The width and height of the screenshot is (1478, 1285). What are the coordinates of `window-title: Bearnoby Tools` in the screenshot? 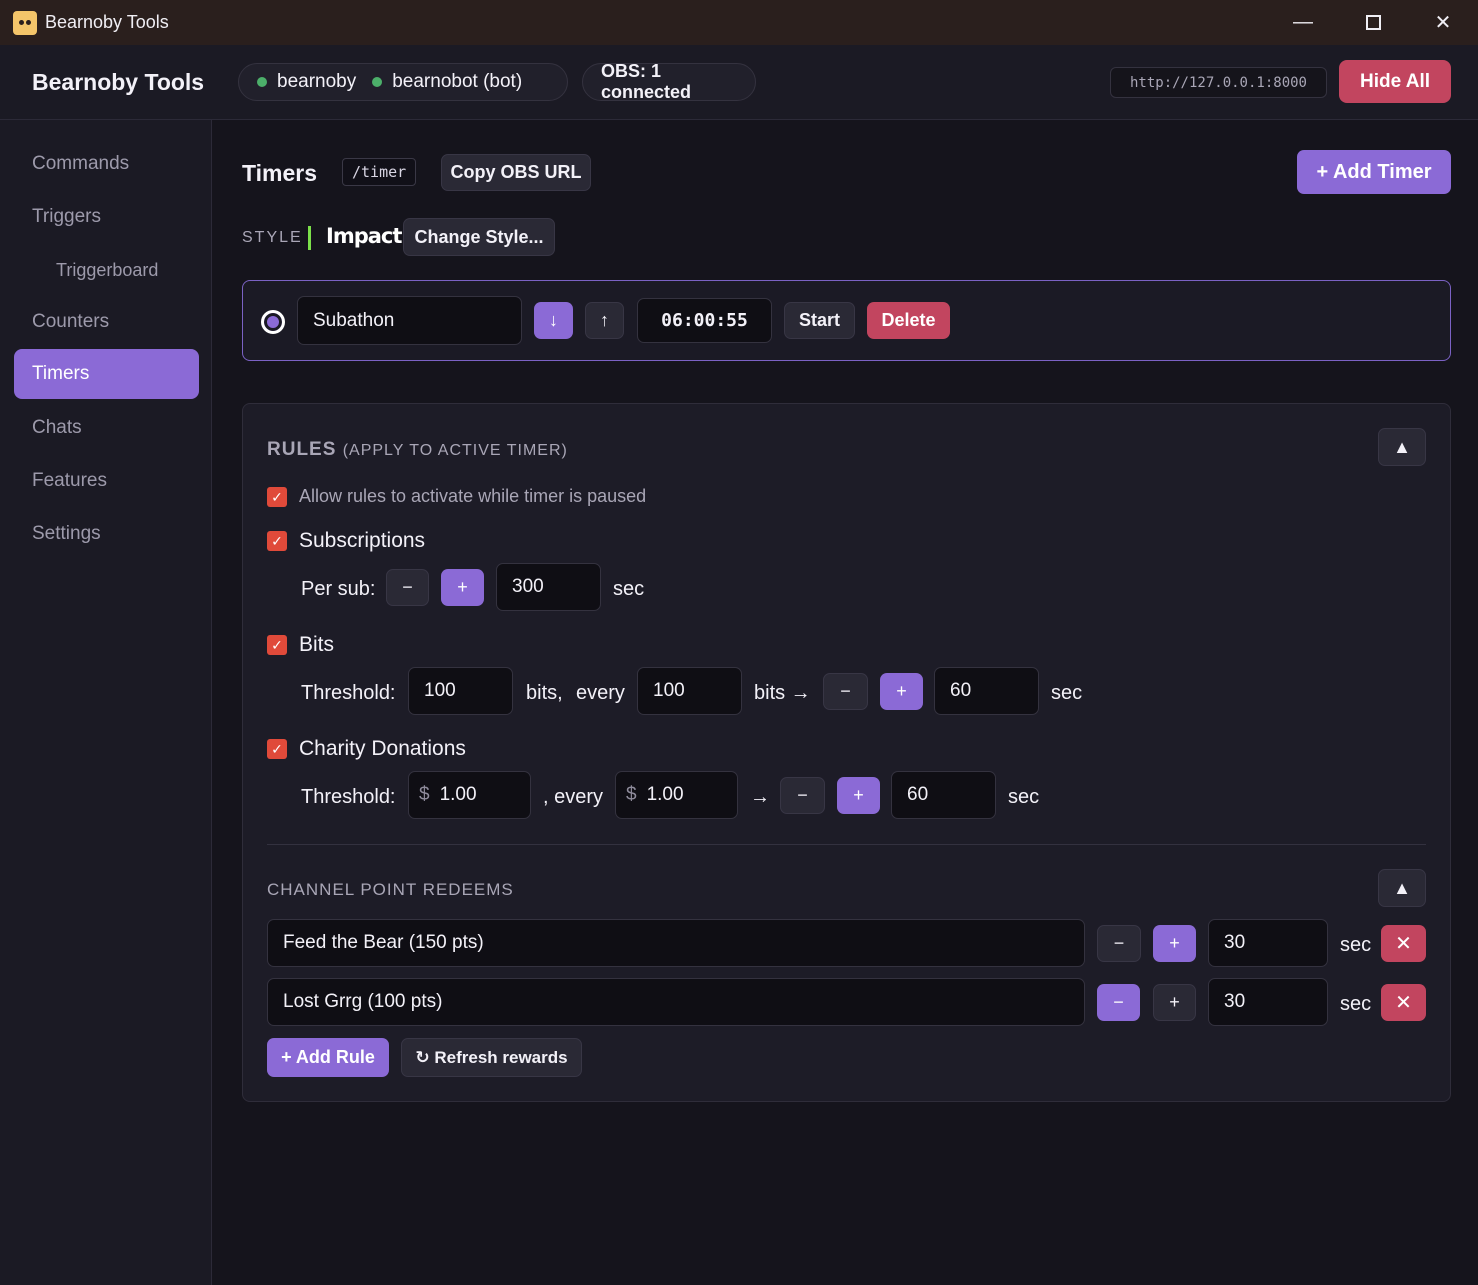 It's located at (107, 22).